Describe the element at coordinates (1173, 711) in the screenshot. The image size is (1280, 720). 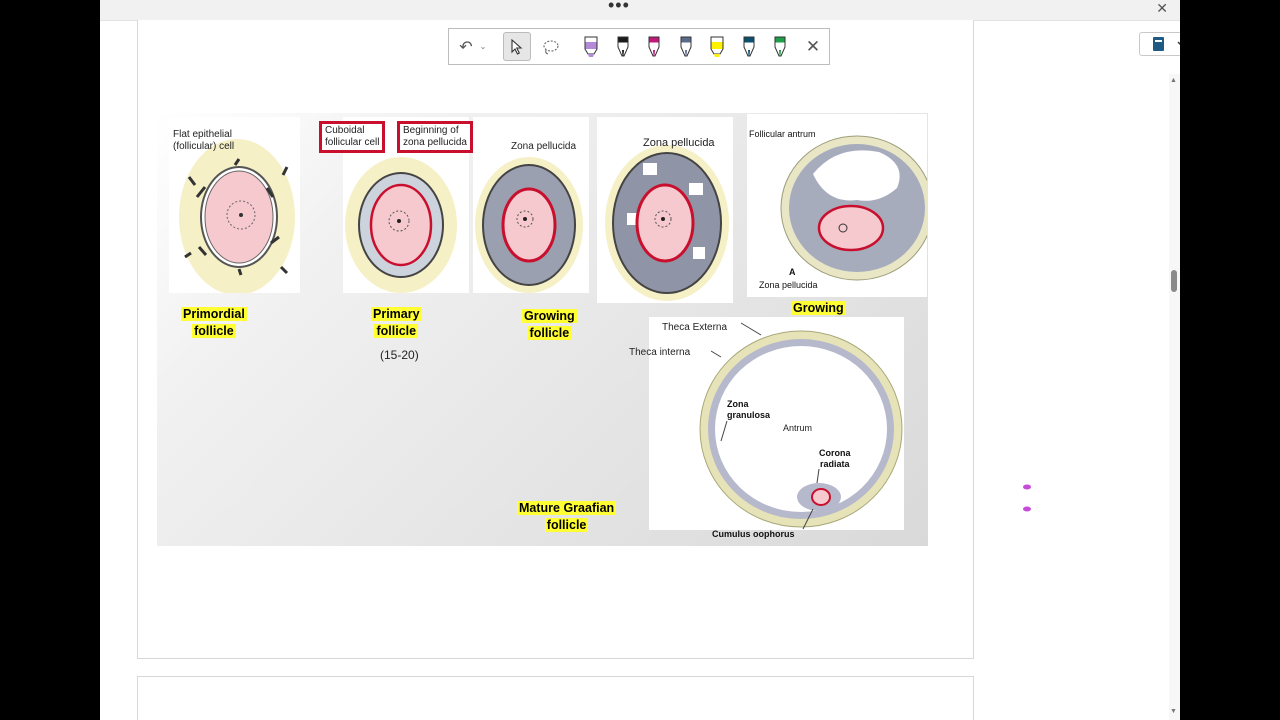
I see `scroll-down-icon: ▼` at that location.